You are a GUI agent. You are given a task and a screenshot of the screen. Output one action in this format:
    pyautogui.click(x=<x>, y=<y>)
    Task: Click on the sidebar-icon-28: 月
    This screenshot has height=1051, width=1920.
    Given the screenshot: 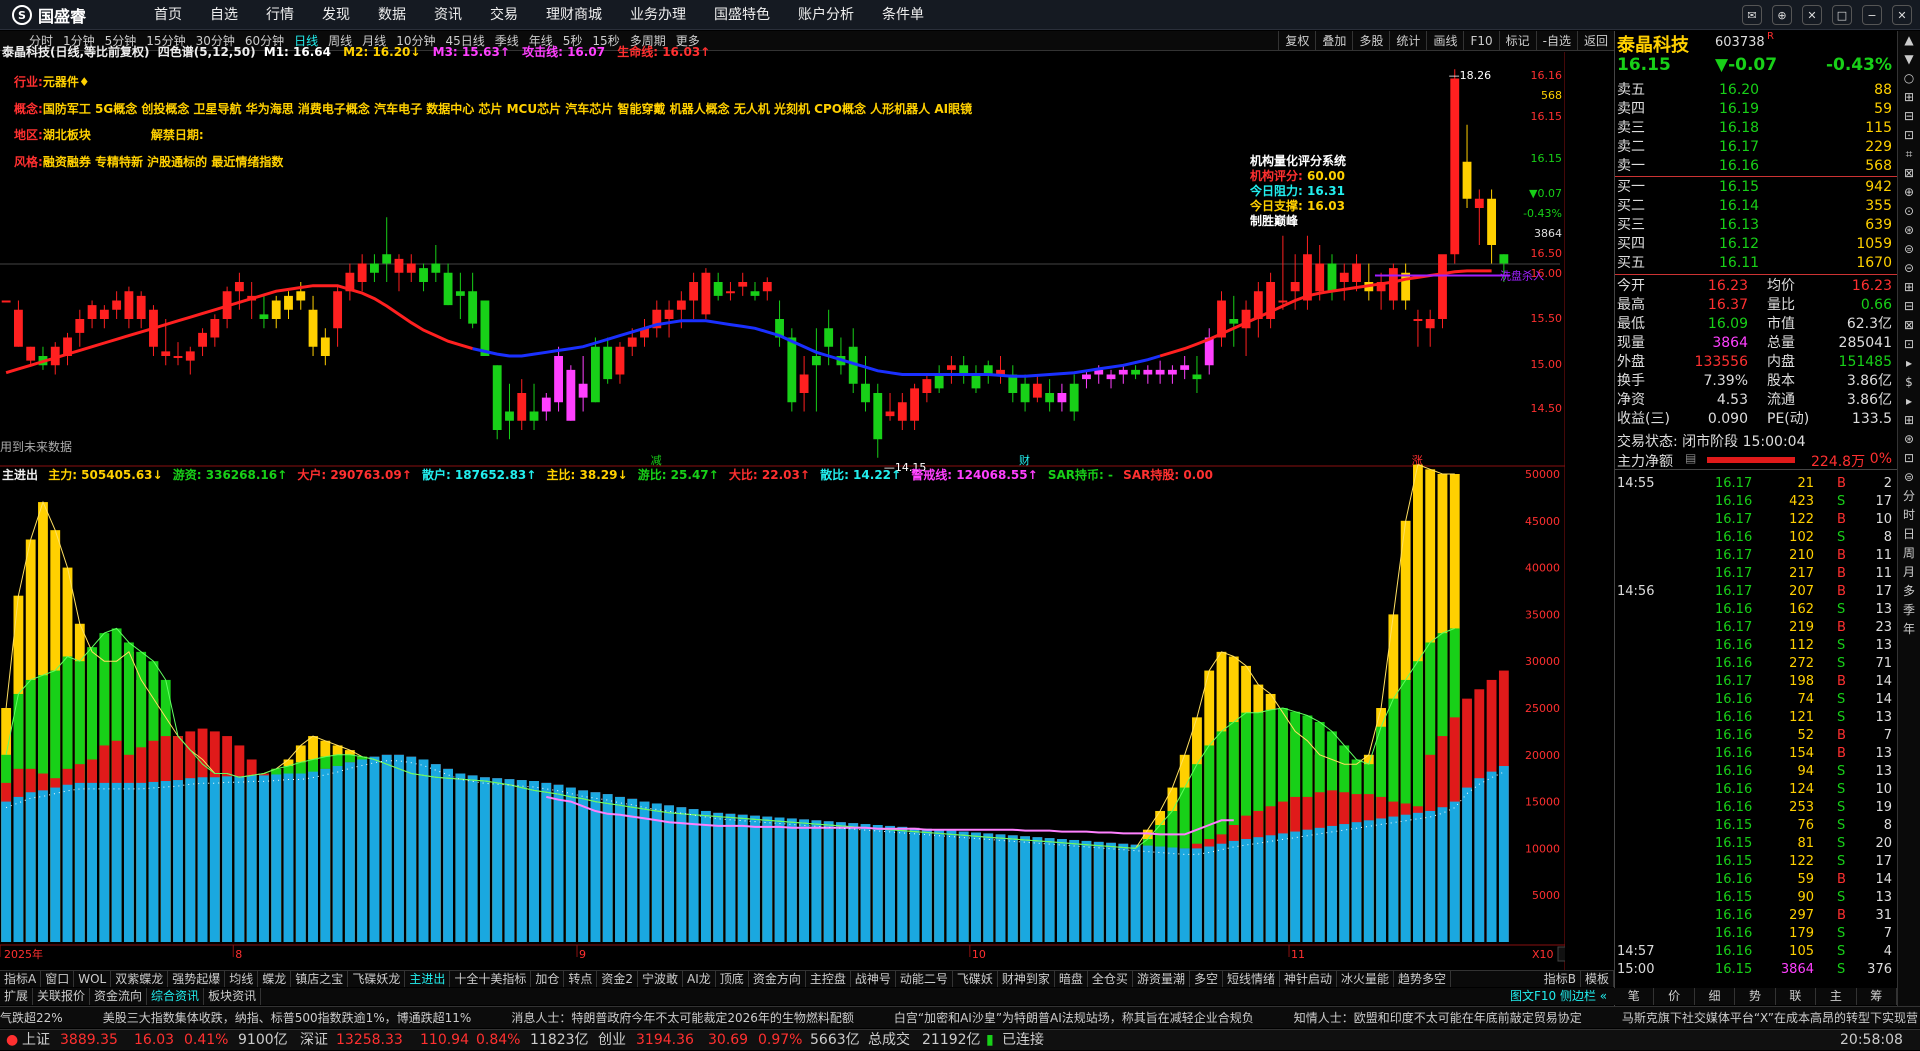 What is the action you would take?
    pyautogui.click(x=1909, y=572)
    